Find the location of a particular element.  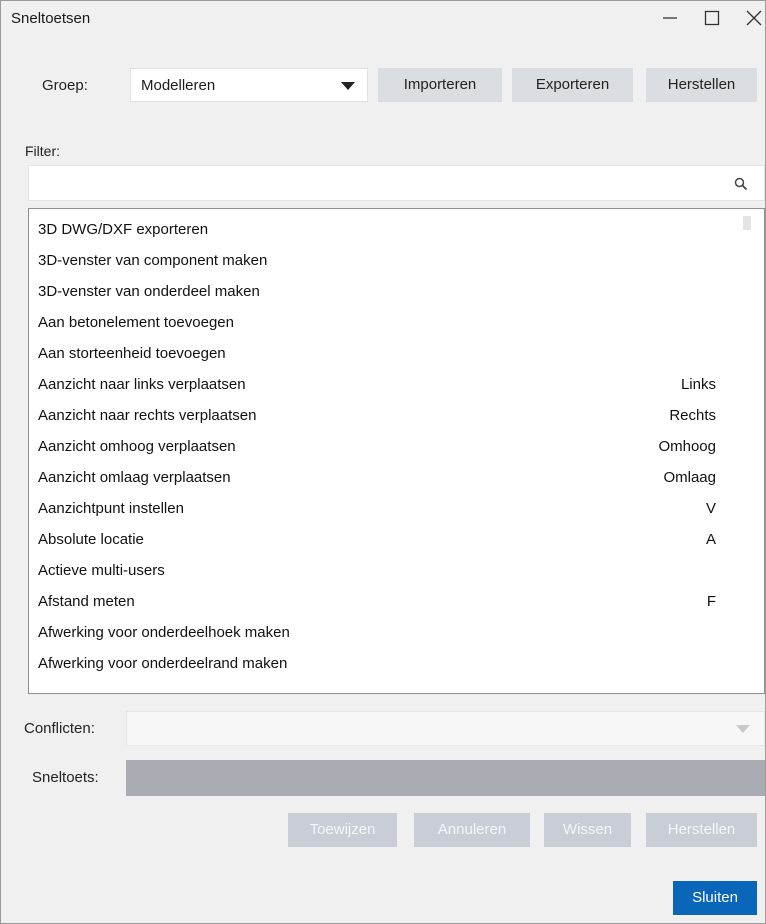

cancel-button: Annuleren is located at coordinates (472, 830).